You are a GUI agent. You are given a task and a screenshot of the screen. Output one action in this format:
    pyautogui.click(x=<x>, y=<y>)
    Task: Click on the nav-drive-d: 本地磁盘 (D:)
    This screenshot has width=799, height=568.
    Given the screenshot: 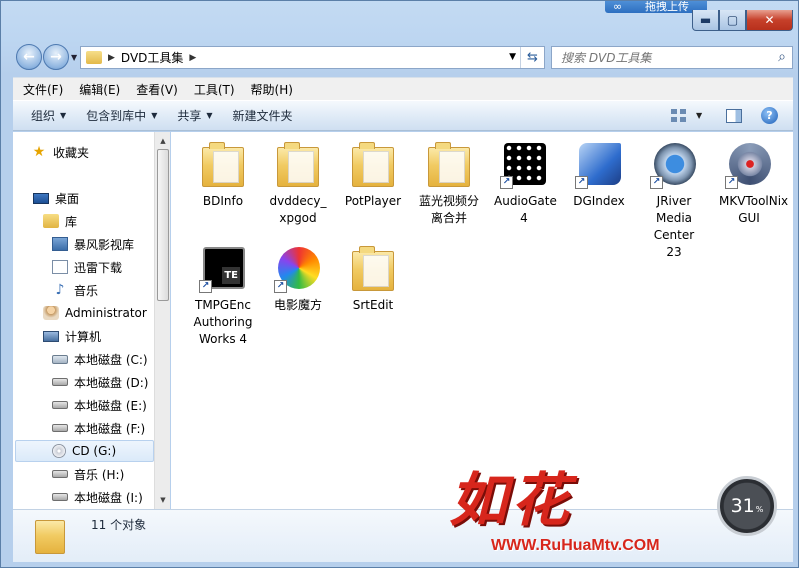 What is the action you would take?
    pyautogui.click(x=100, y=382)
    